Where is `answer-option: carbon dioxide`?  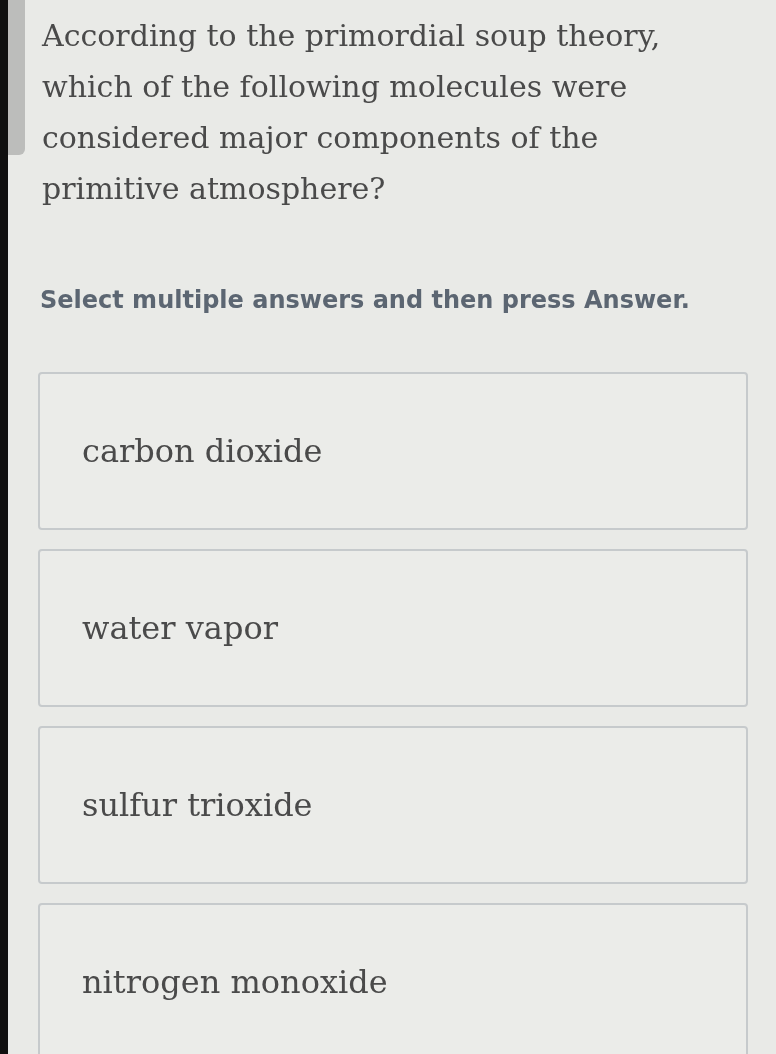
answer-option: carbon dioxide is located at coordinates (393, 451).